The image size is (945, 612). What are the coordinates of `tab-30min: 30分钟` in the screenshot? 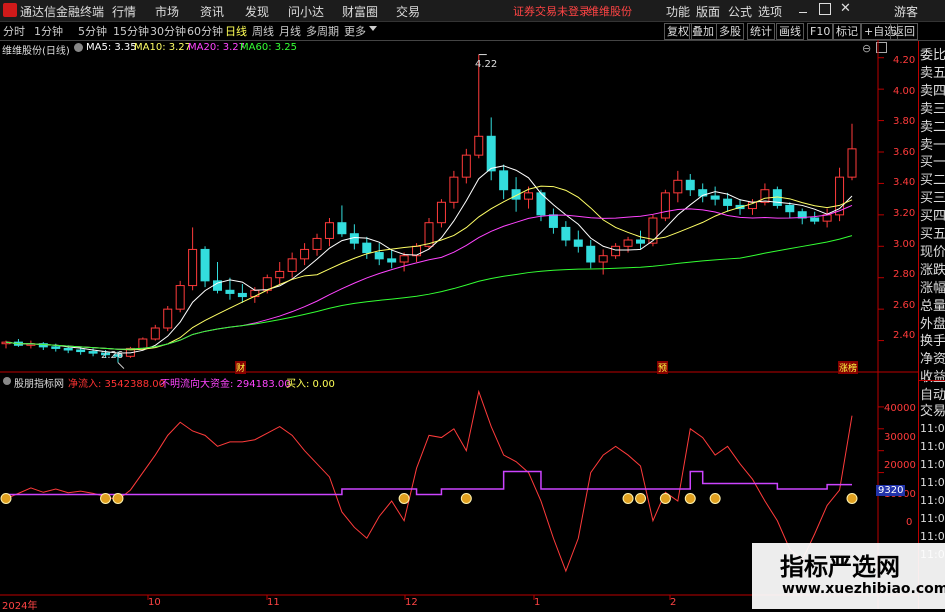 It's located at (168, 31).